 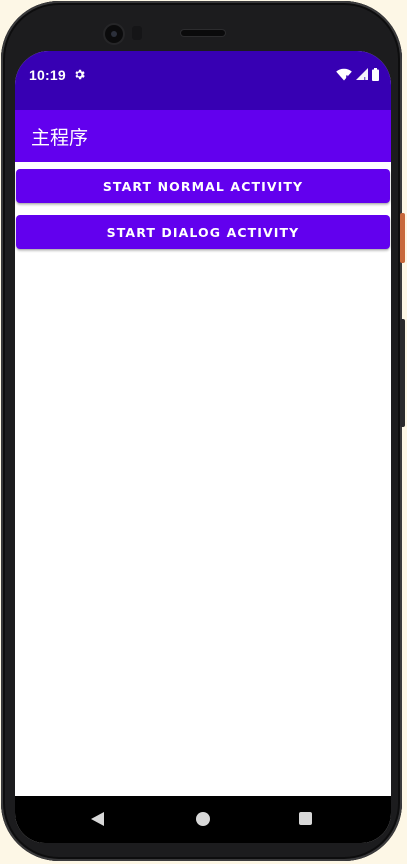 What do you see at coordinates (203, 232) in the screenshot?
I see `start-dialog-activity-button: START DIALOG ACTIVITY` at bounding box center [203, 232].